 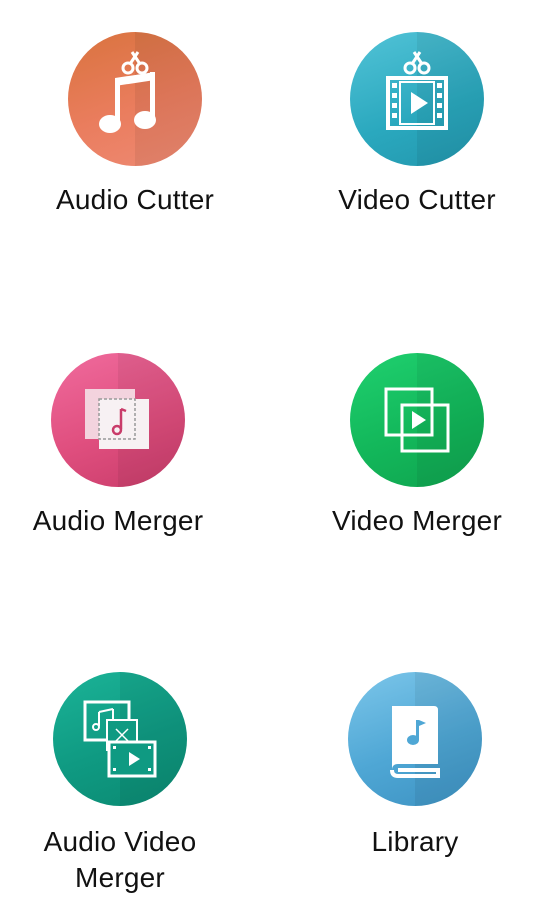 I want to click on video-merger-tile: Video Merger, so click(x=411, y=446).